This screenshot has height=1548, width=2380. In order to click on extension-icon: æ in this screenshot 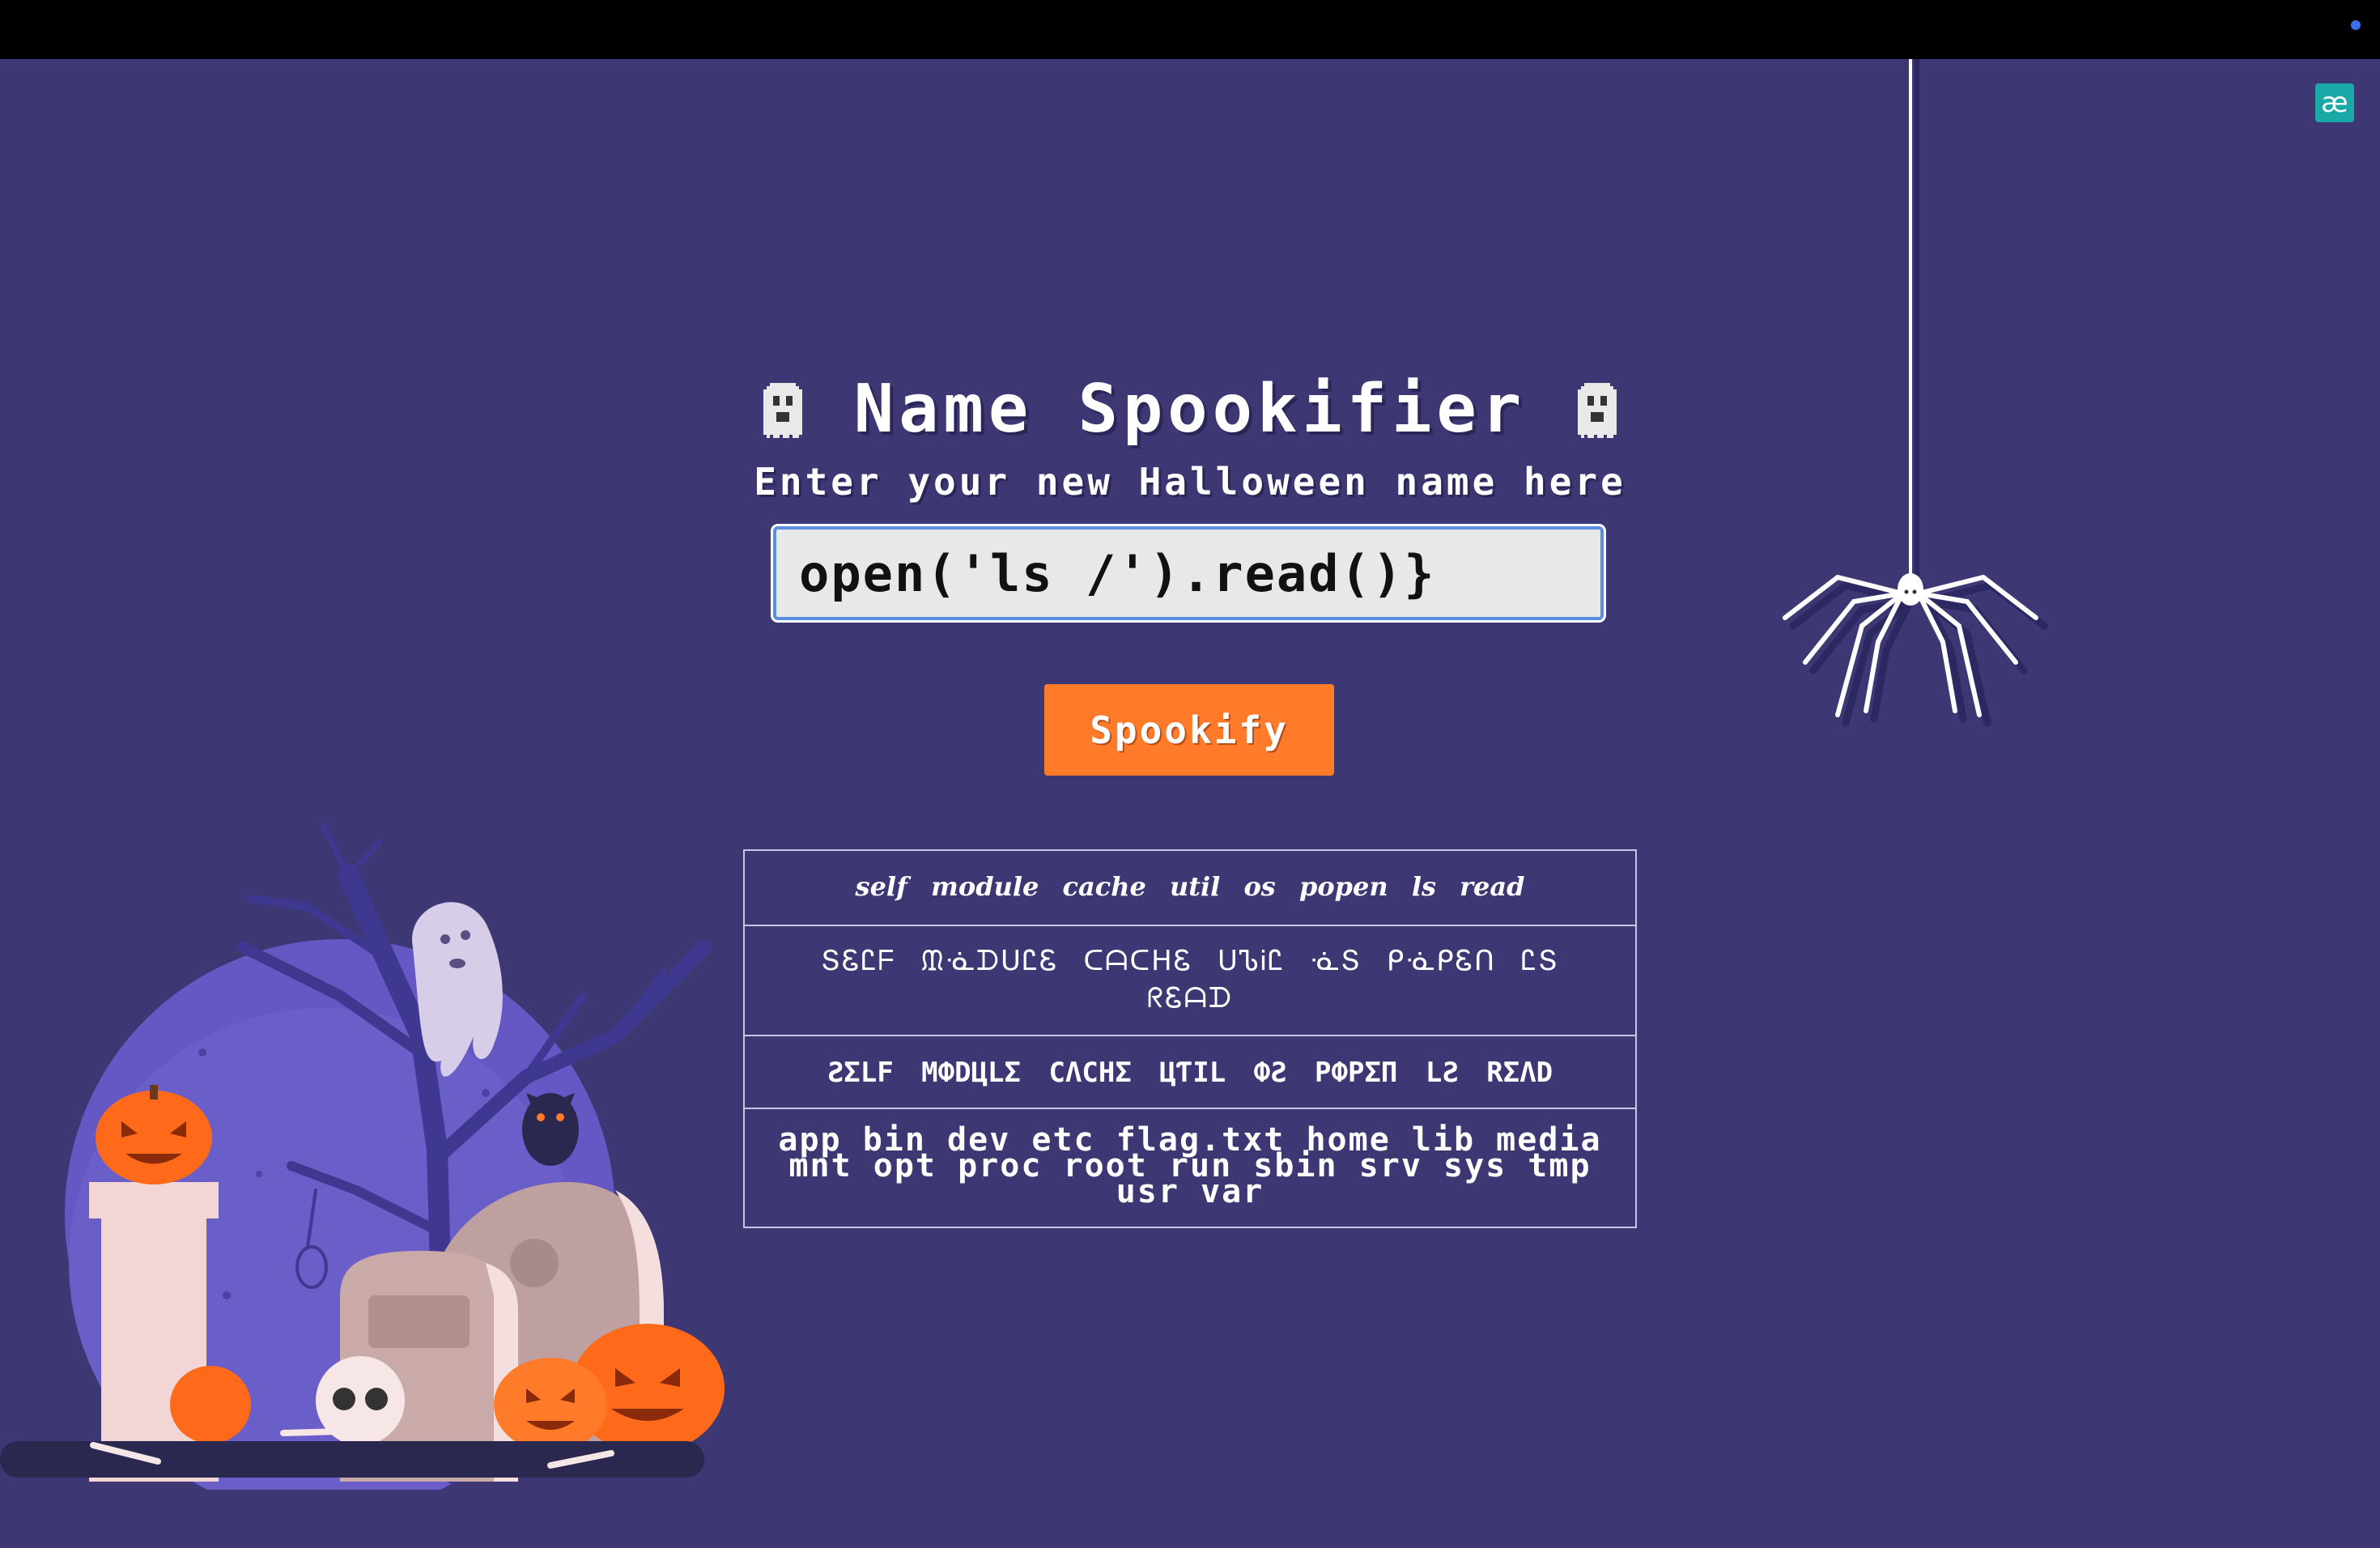, I will do `click(2334, 103)`.